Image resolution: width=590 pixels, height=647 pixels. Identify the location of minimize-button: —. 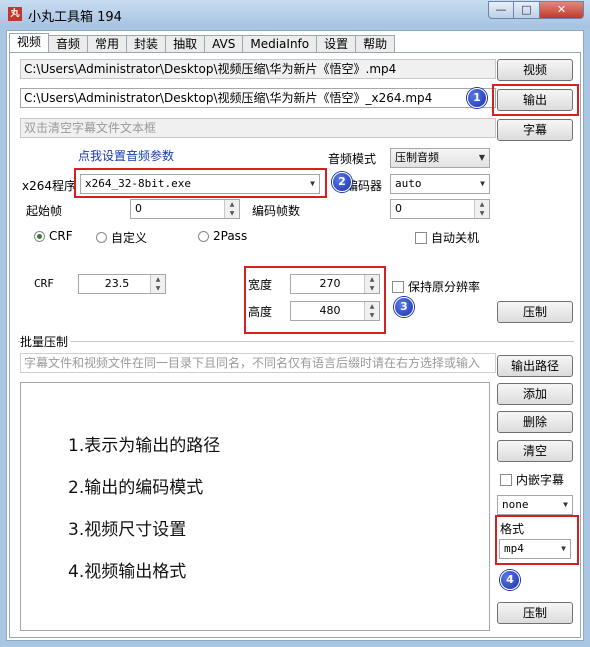
(501, 10).